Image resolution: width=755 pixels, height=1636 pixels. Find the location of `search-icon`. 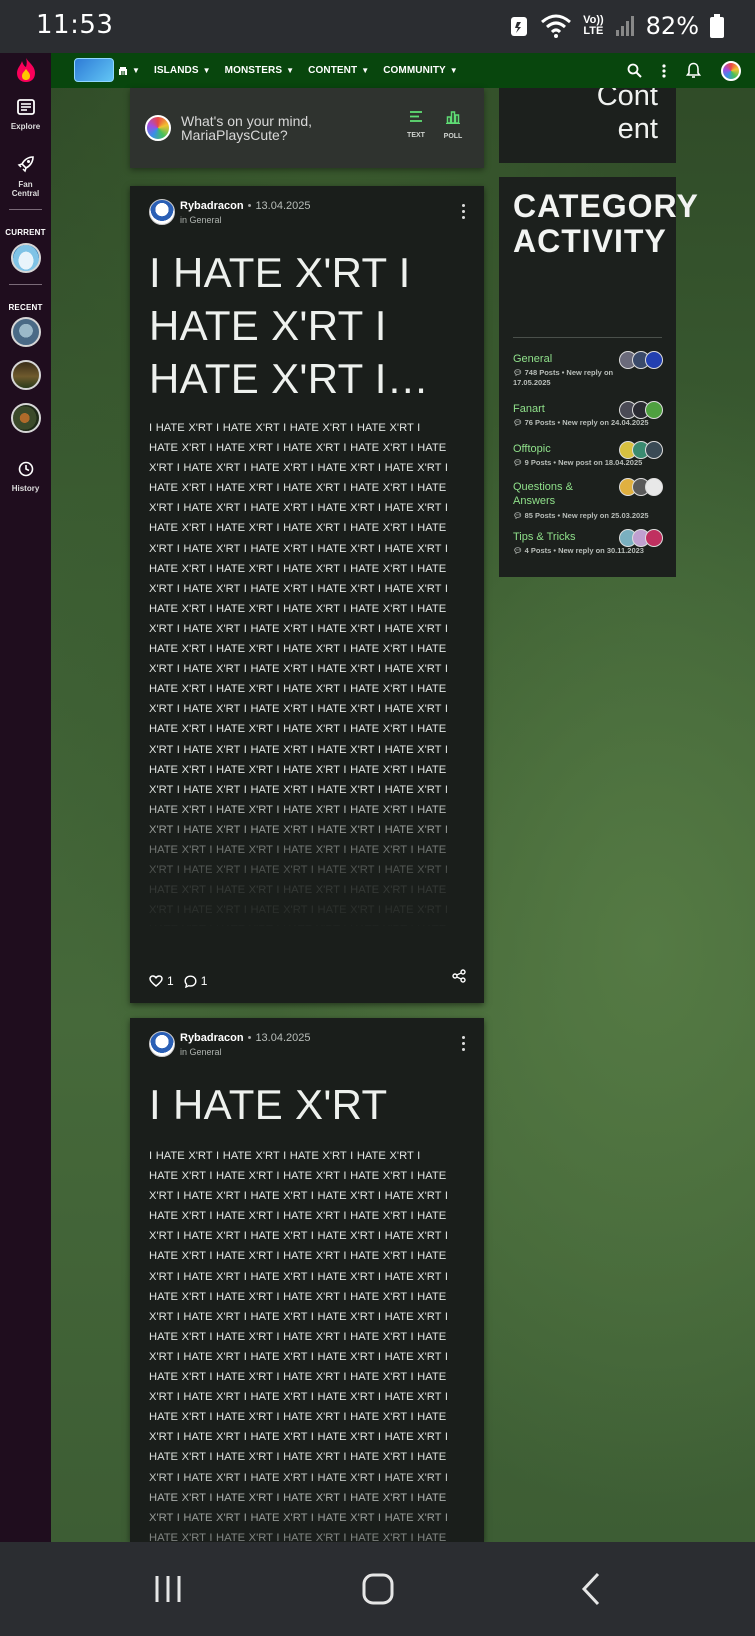

search-icon is located at coordinates (634, 70).